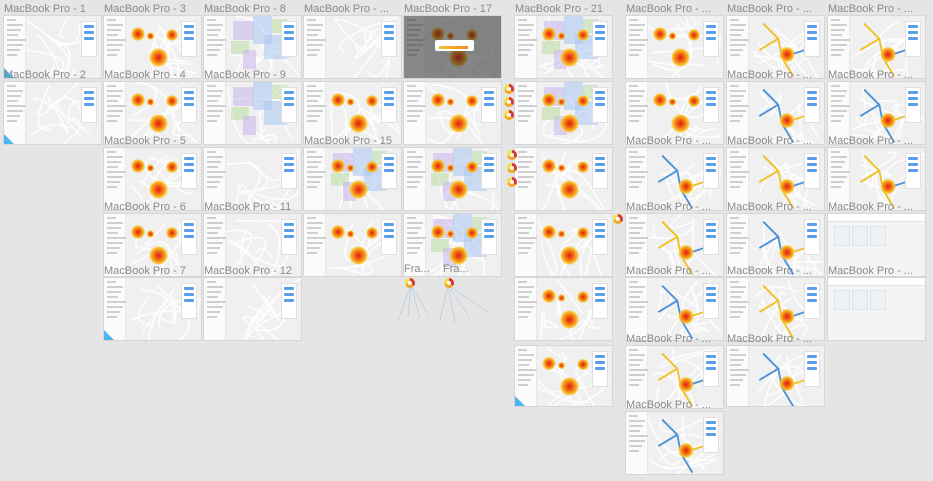 This screenshot has width=933, height=481. I want to click on artboard-frame: MacBook Pro - 21, so click(563, 40).